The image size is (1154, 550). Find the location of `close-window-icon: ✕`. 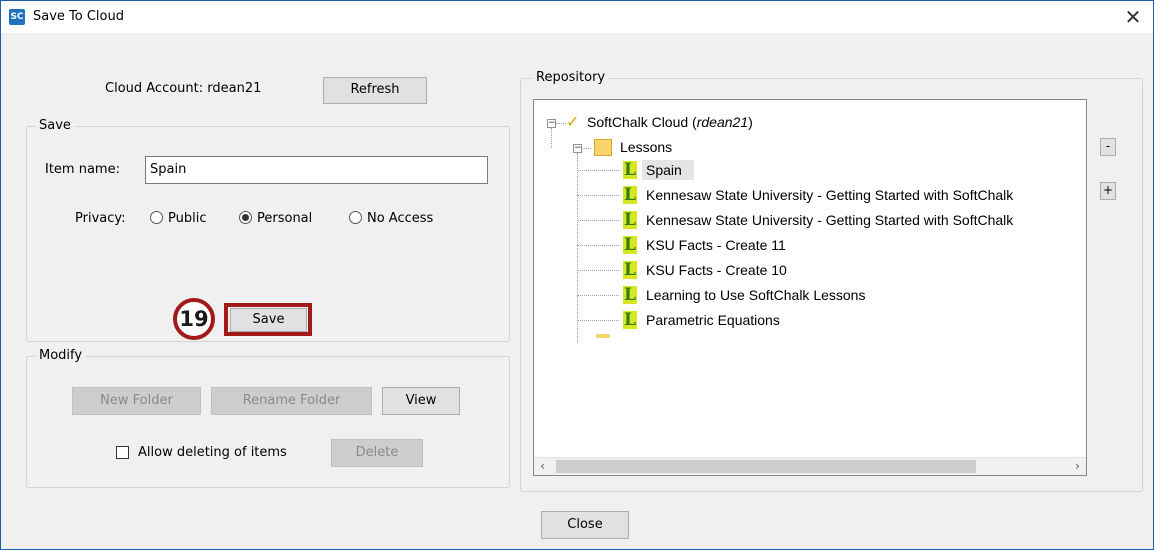

close-window-icon: ✕ is located at coordinates (1133, 17).